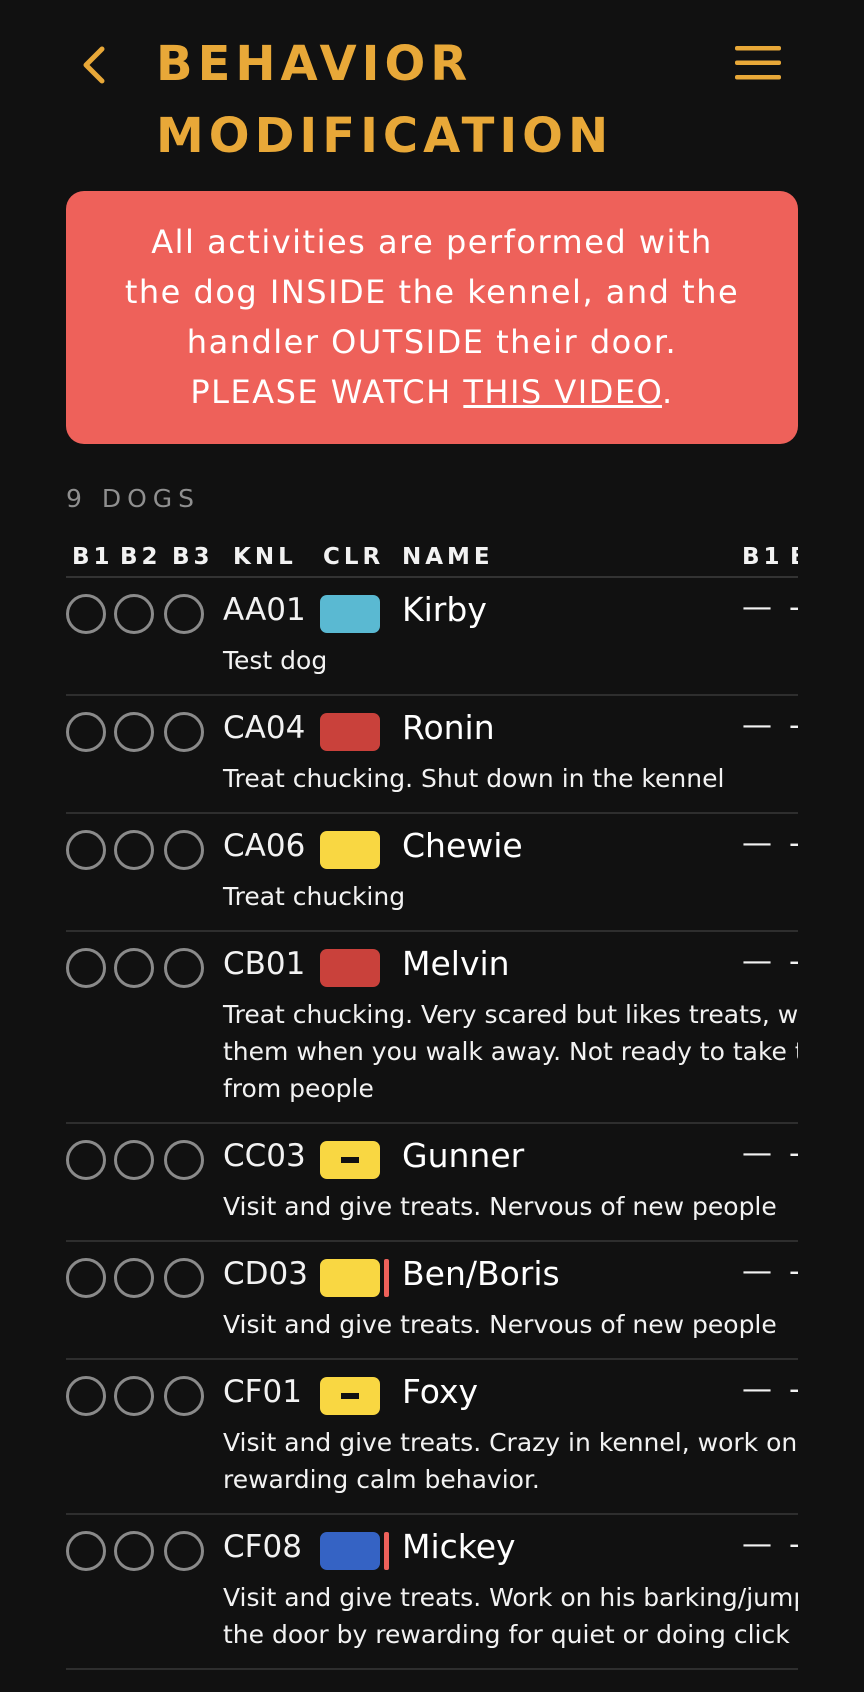 This screenshot has width=864, height=1692. Describe the element at coordinates (264, 1156) in the screenshot. I see `kennel-code: CC03` at that location.